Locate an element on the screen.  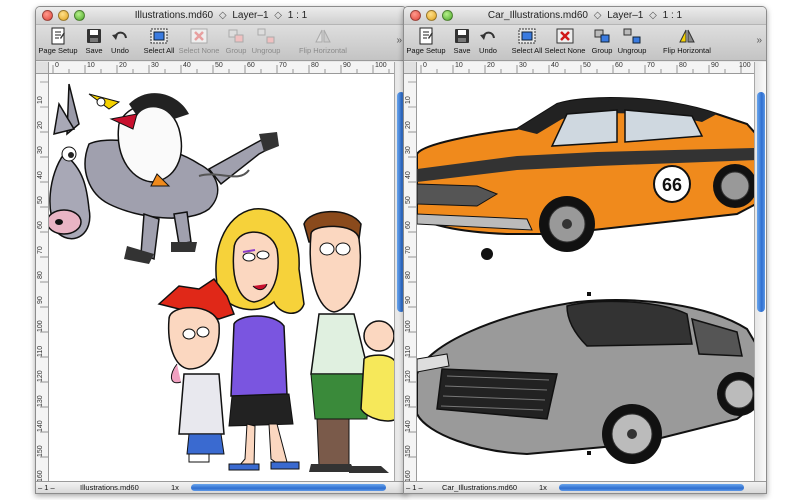
title-bar: Car_Illustrations.md60 ◇ Layer–1 ◇ 1 : 1 is located at coordinates (585, 16).